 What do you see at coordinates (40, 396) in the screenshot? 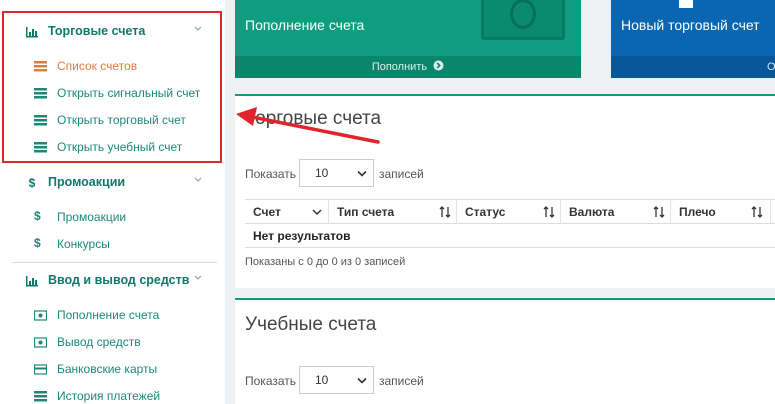
I see `list-icon` at bounding box center [40, 396].